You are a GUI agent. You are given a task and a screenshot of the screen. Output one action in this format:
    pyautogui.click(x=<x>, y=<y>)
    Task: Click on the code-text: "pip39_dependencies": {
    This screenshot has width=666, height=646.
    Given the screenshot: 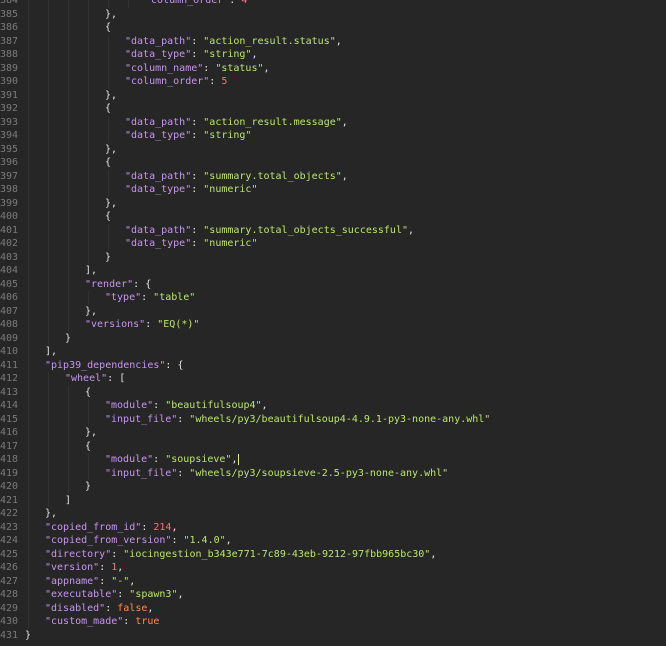 What is the action you would take?
    pyautogui.click(x=104, y=365)
    